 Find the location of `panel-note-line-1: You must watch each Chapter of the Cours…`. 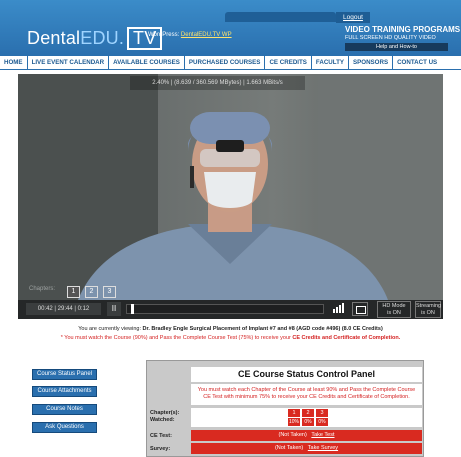

panel-note-line-1: You must watch each Chapter of the Cours… is located at coordinates (306, 390).